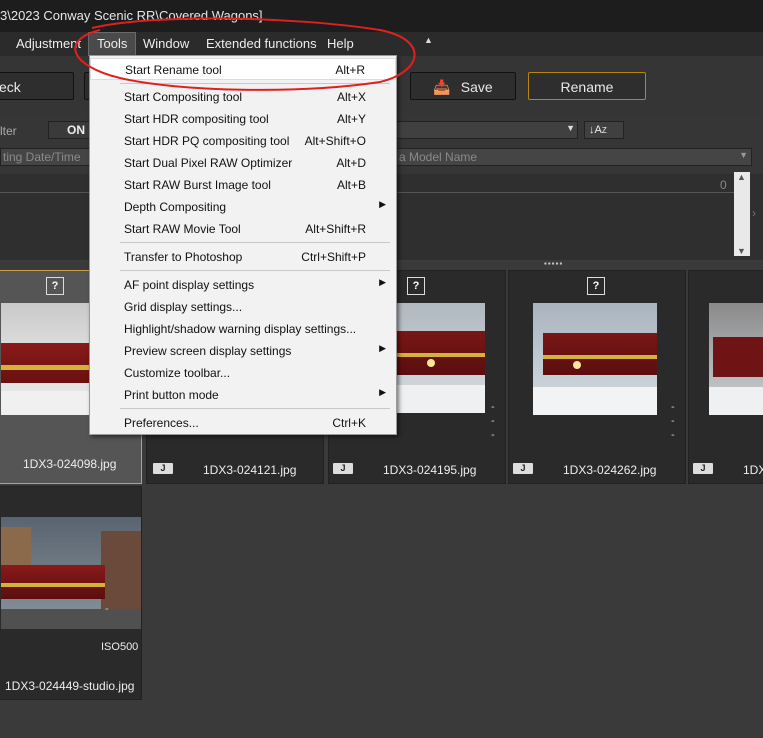 The image size is (763, 738). Describe the element at coordinates (183, 257) in the screenshot. I see `menu-item-label: Transfer to Photoshop` at that location.